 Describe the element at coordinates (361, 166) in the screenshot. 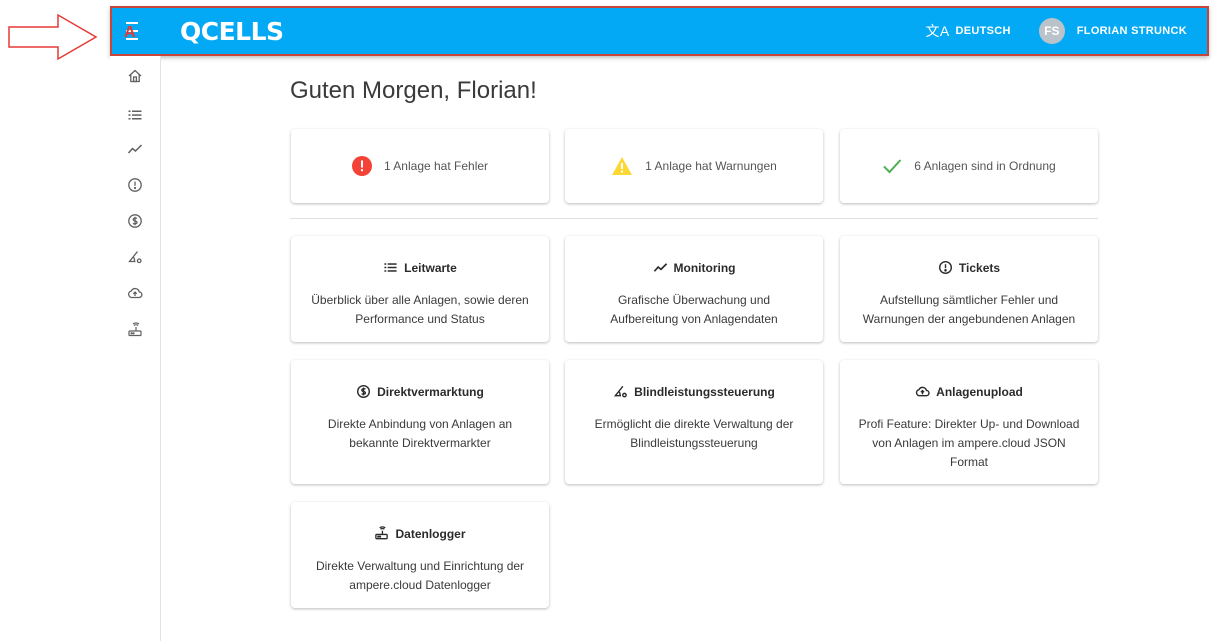

I see `error-icon` at that location.